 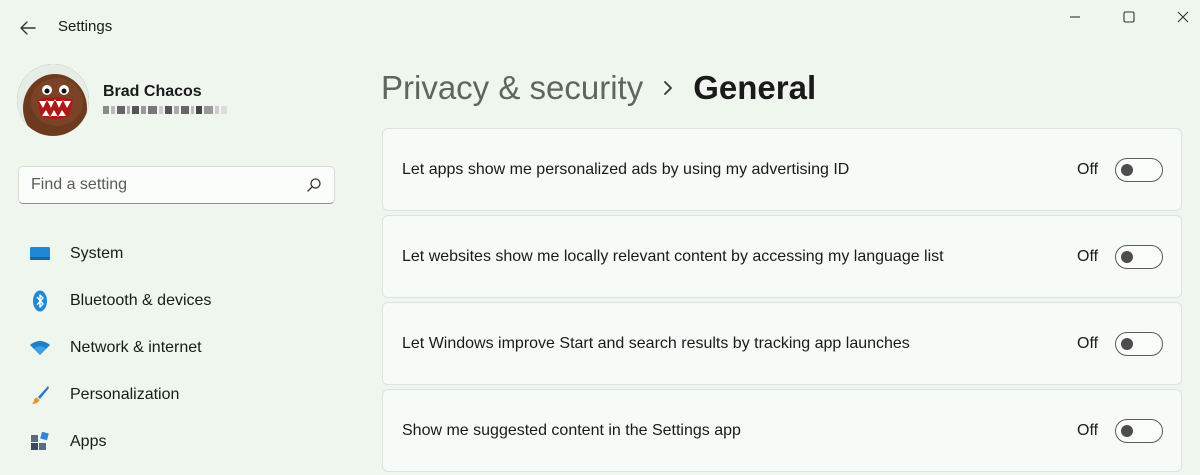 I want to click on nav-item-network-internet: Network & internet, so click(x=176, y=348).